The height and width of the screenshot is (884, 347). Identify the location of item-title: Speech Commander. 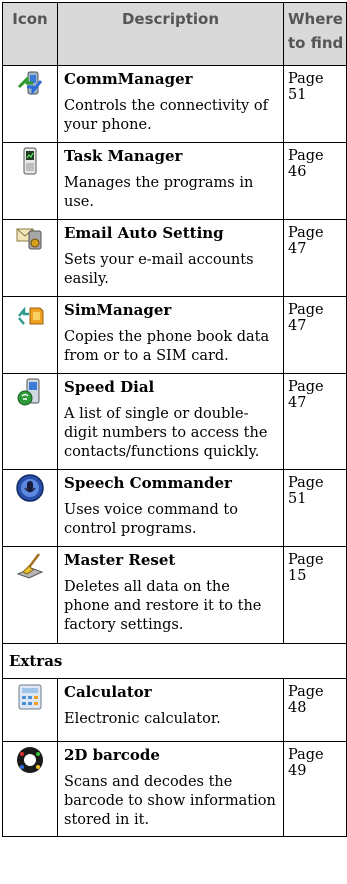
(148, 483).